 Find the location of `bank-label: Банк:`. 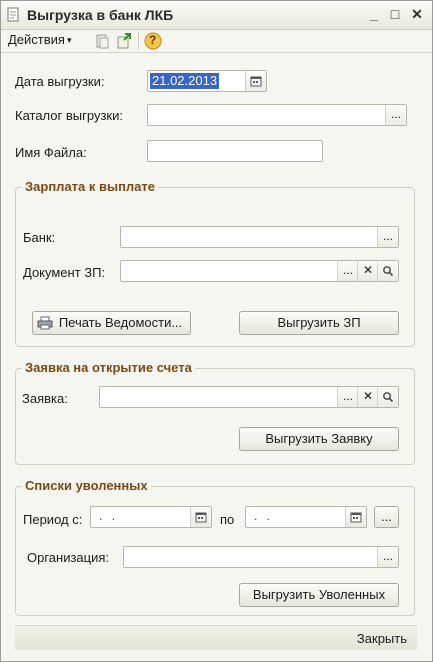

bank-label: Банк: is located at coordinates (39, 237).